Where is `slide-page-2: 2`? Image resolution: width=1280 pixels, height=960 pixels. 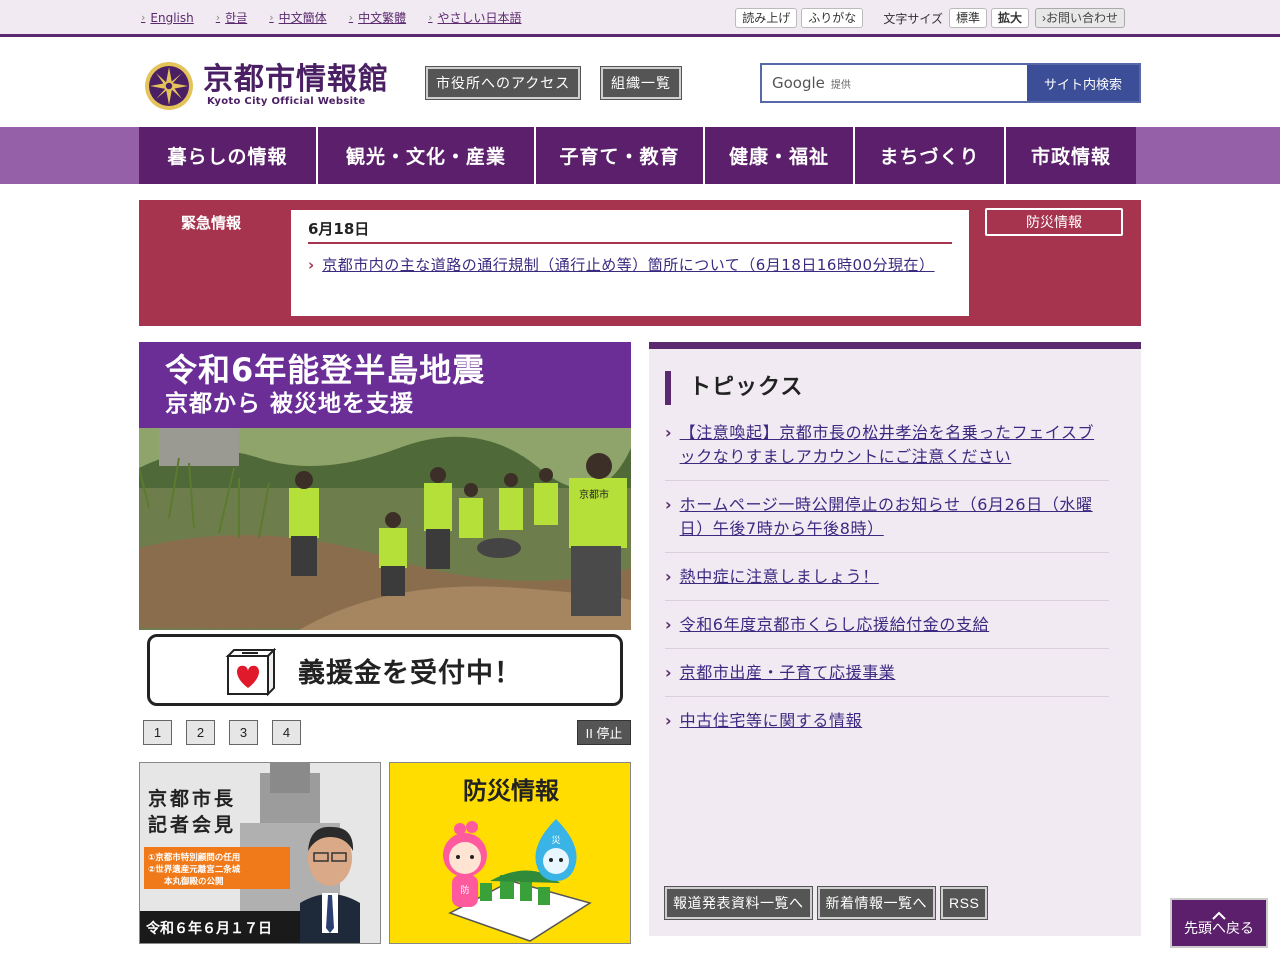 slide-page-2: 2 is located at coordinates (200, 732).